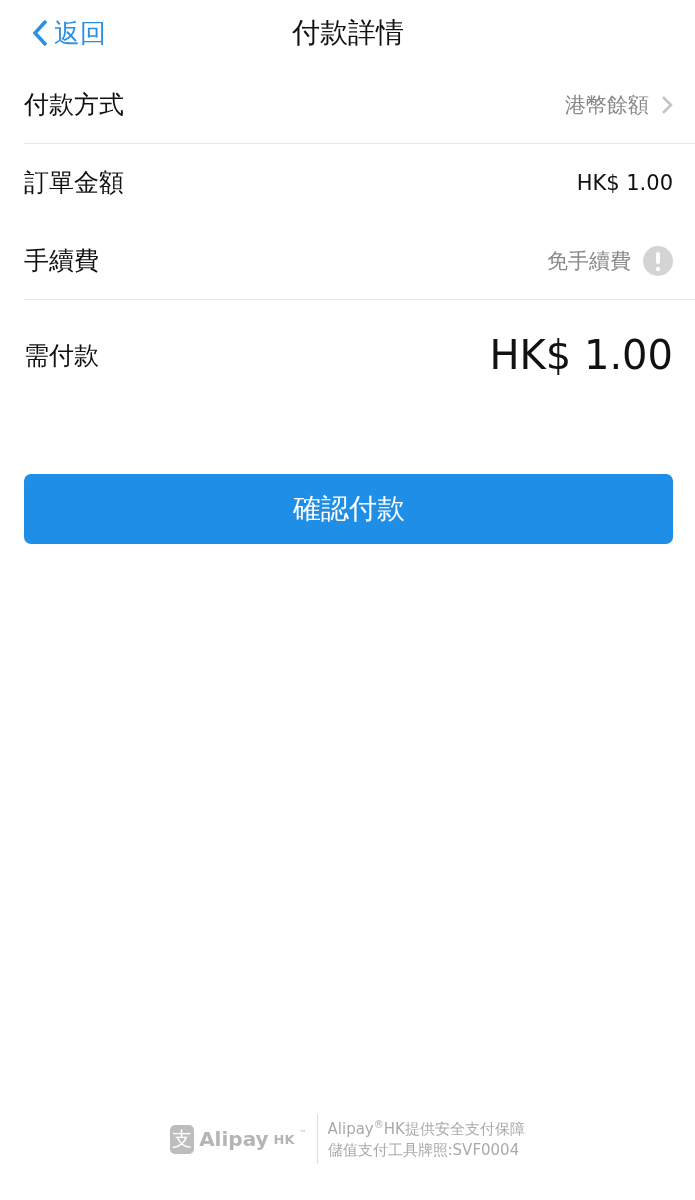 Image resolution: width=695 pixels, height=1200 pixels. Describe the element at coordinates (426, 1128) in the screenshot. I see `footer-text: Alipay$^{®}$HK提供安全支付保障` at that location.